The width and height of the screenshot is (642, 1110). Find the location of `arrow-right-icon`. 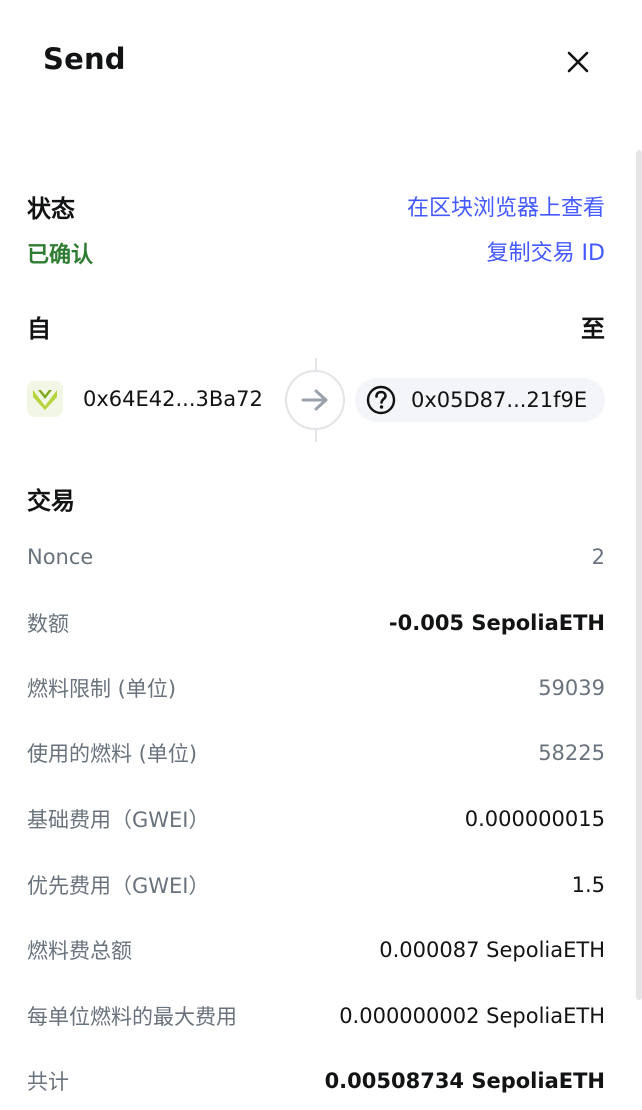

arrow-right-icon is located at coordinates (315, 400).